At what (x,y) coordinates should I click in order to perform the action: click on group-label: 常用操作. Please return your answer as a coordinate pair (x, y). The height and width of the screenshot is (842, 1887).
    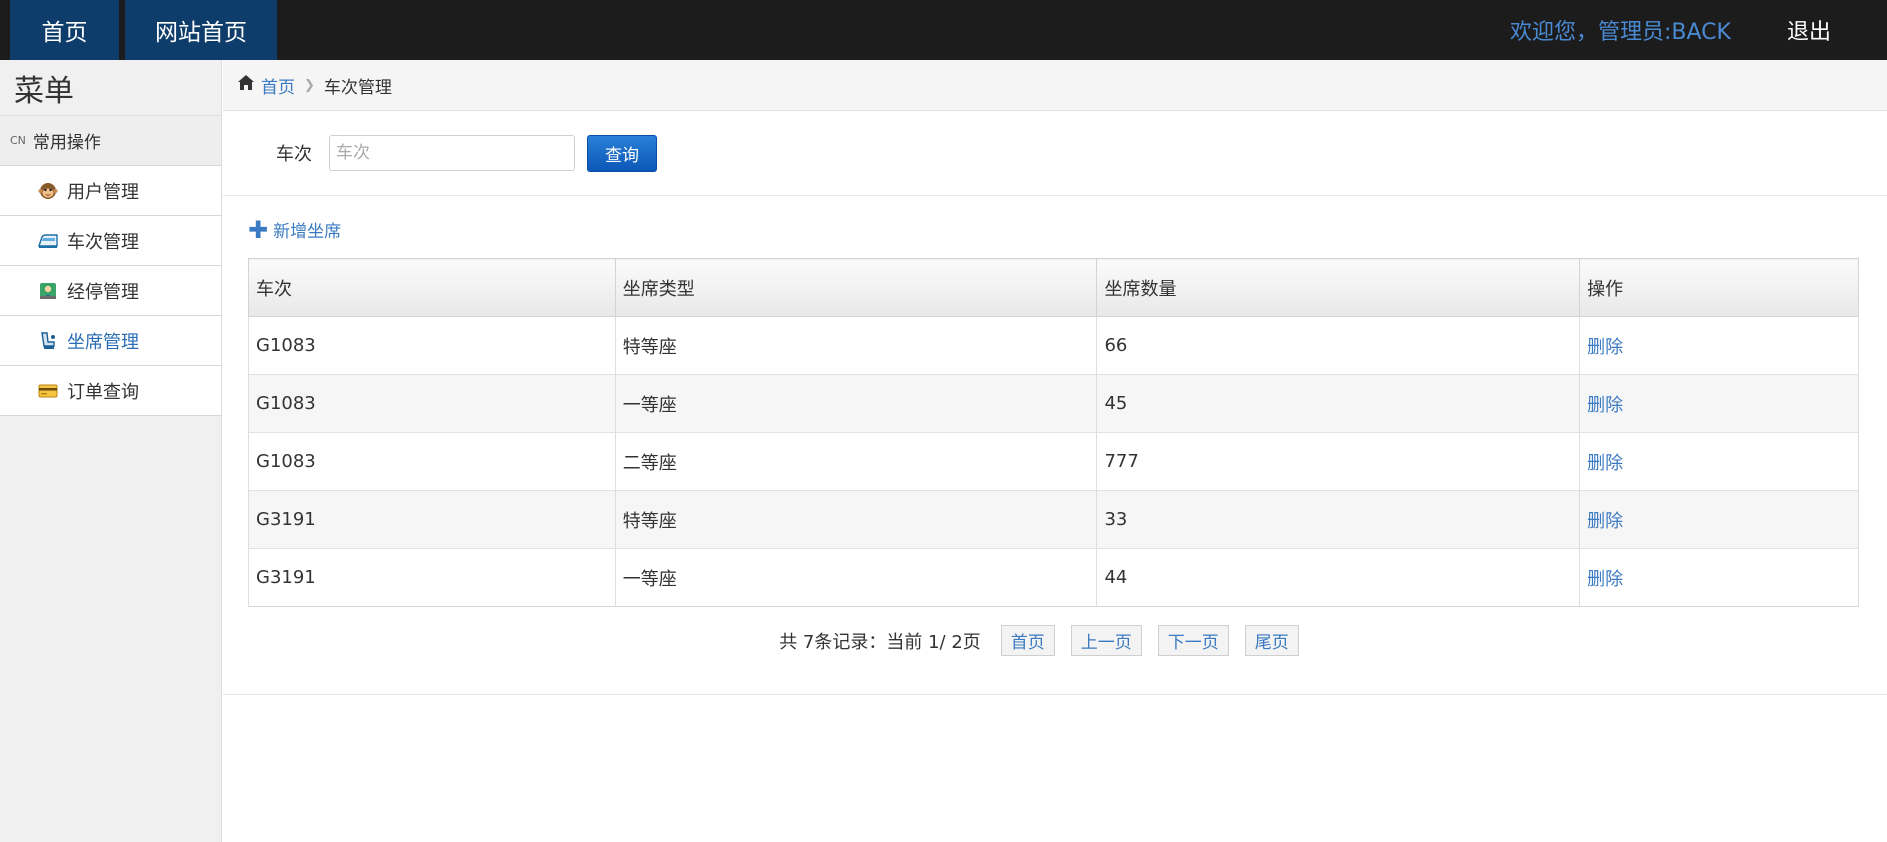
    Looking at the image, I should click on (66, 143).